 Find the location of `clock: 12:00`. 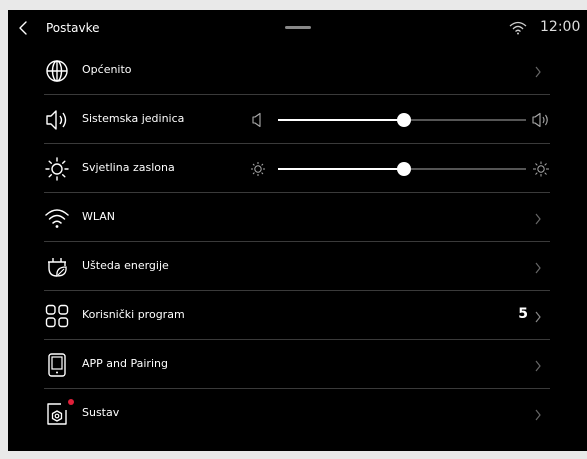

clock: 12:00 is located at coordinates (560, 27).